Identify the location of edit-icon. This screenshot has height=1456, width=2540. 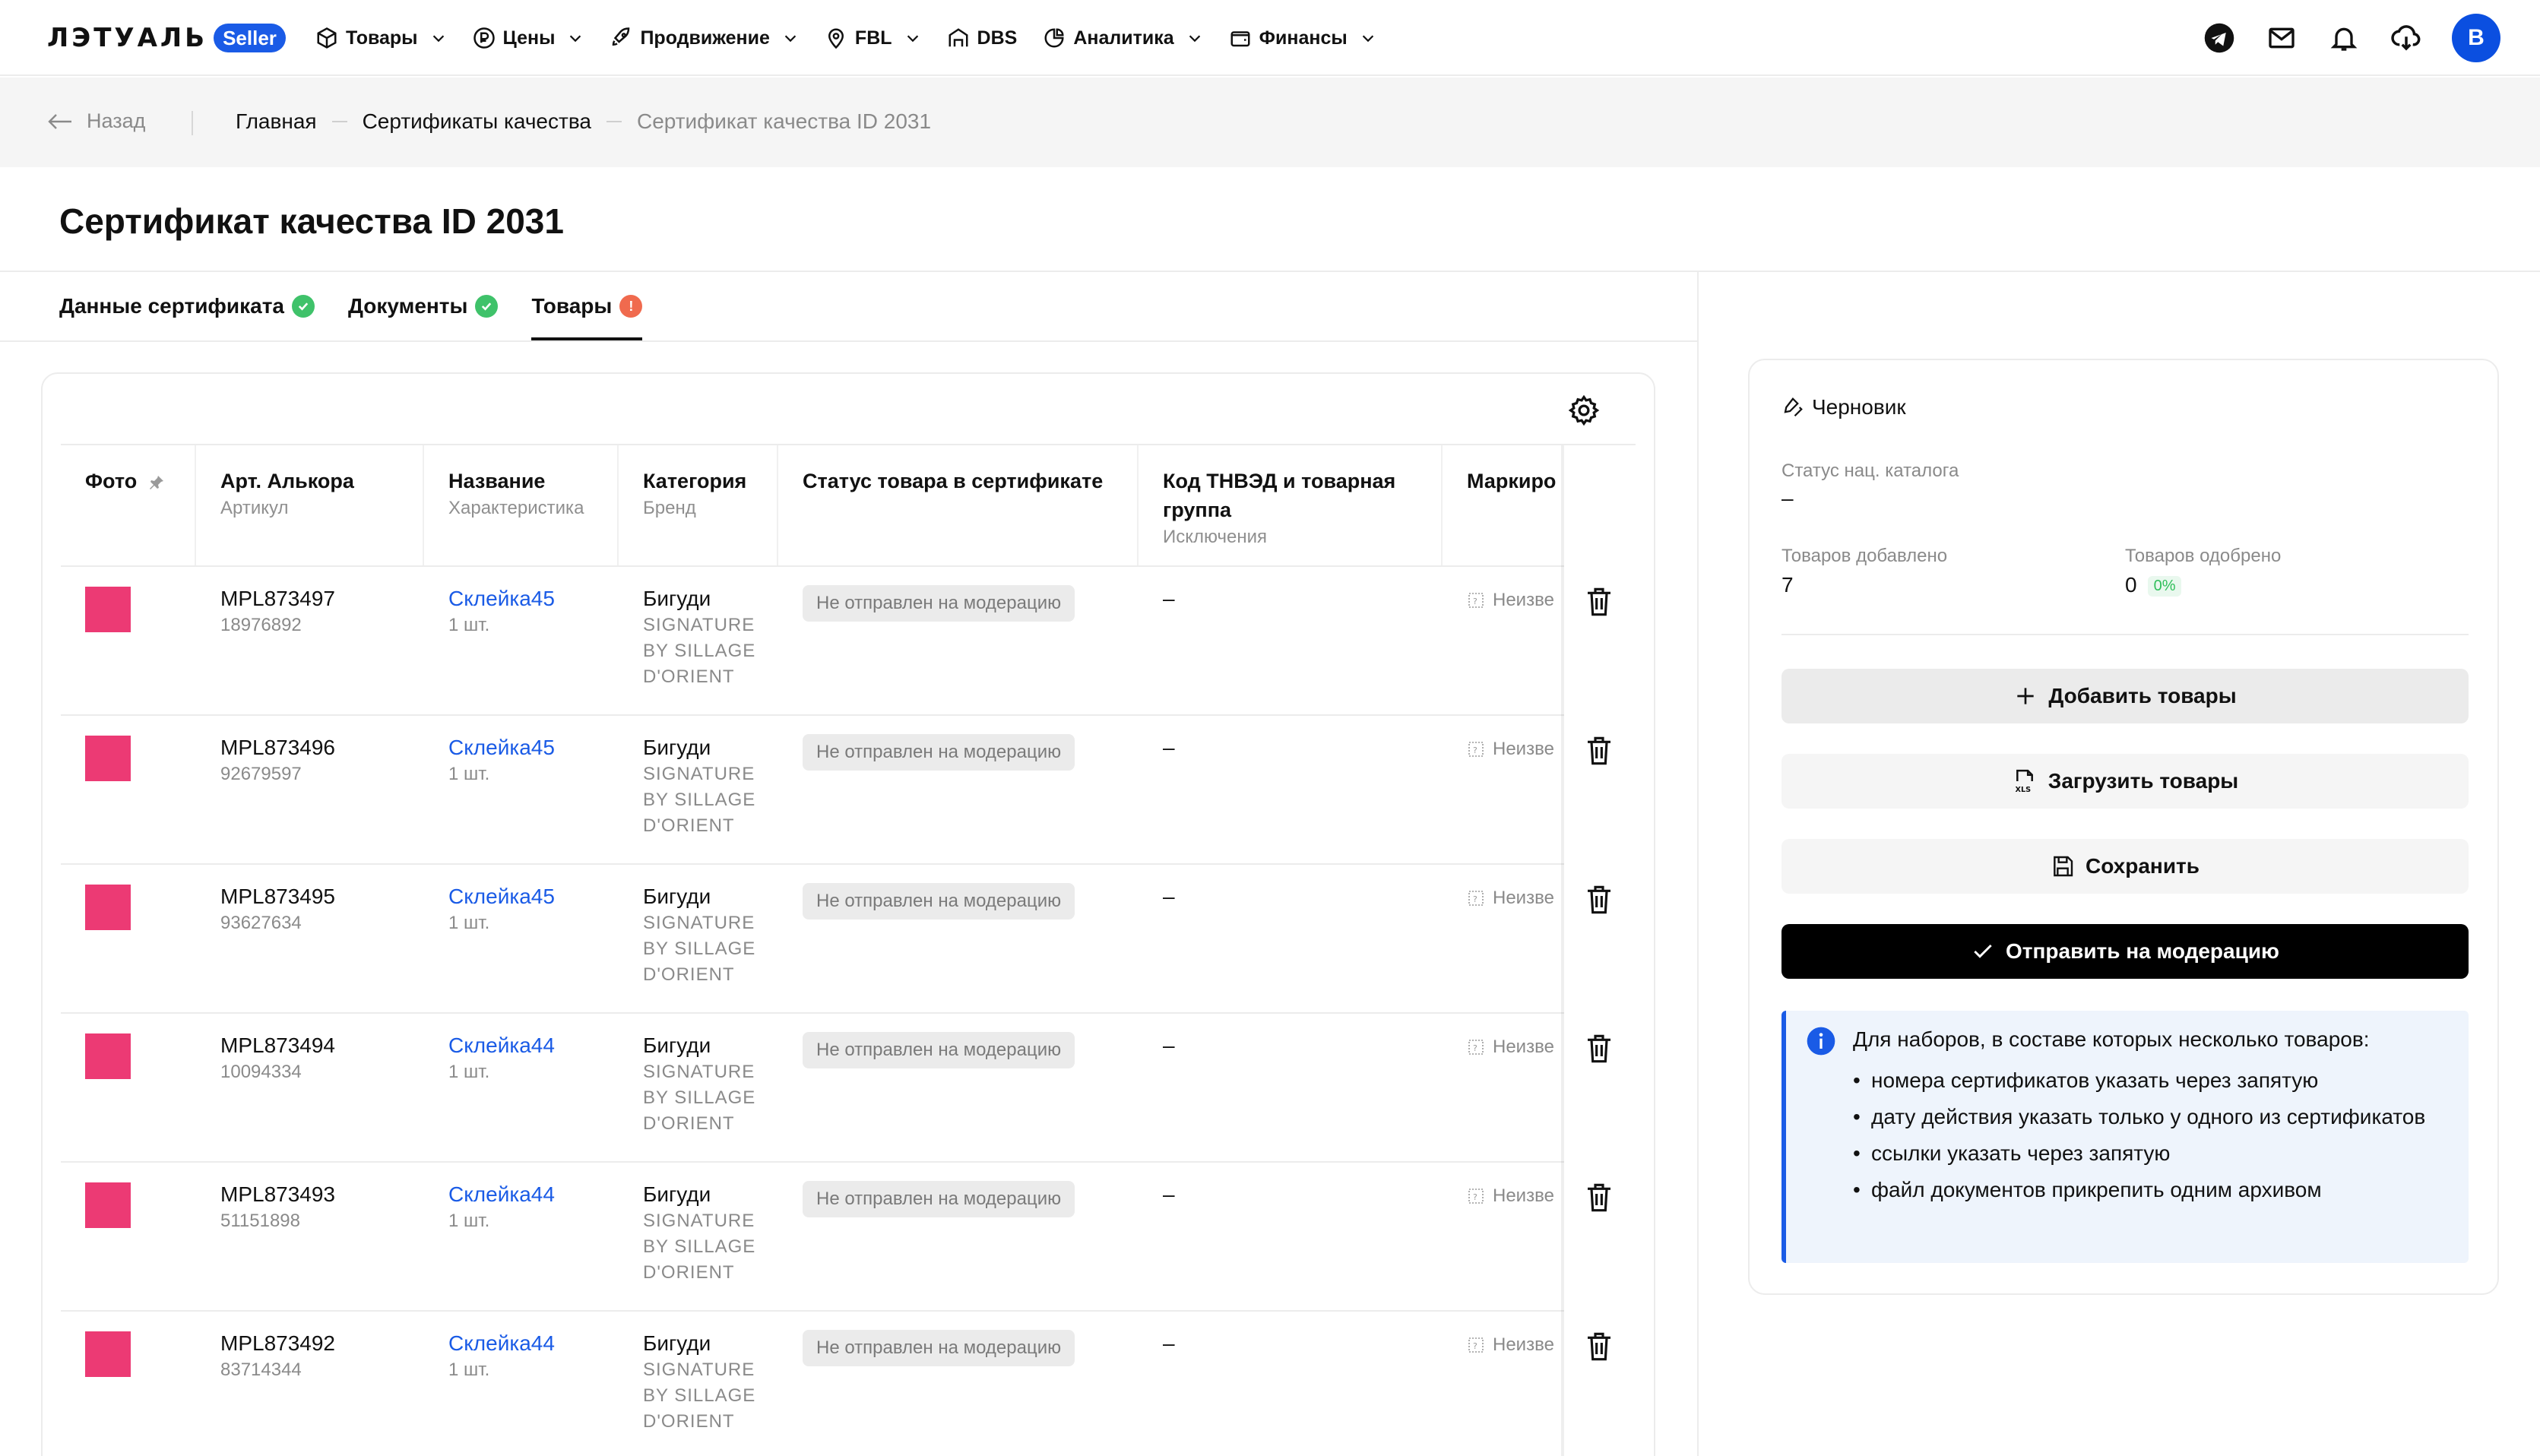
(1793, 407).